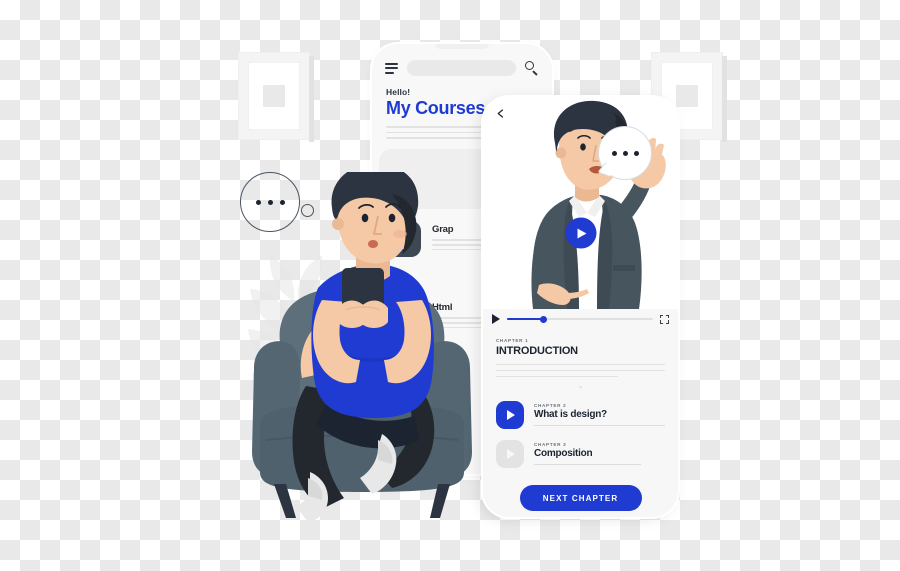 The height and width of the screenshot is (571, 900). Describe the element at coordinates (462, 46) in the screenshot. I see `phone-notch` at that location.